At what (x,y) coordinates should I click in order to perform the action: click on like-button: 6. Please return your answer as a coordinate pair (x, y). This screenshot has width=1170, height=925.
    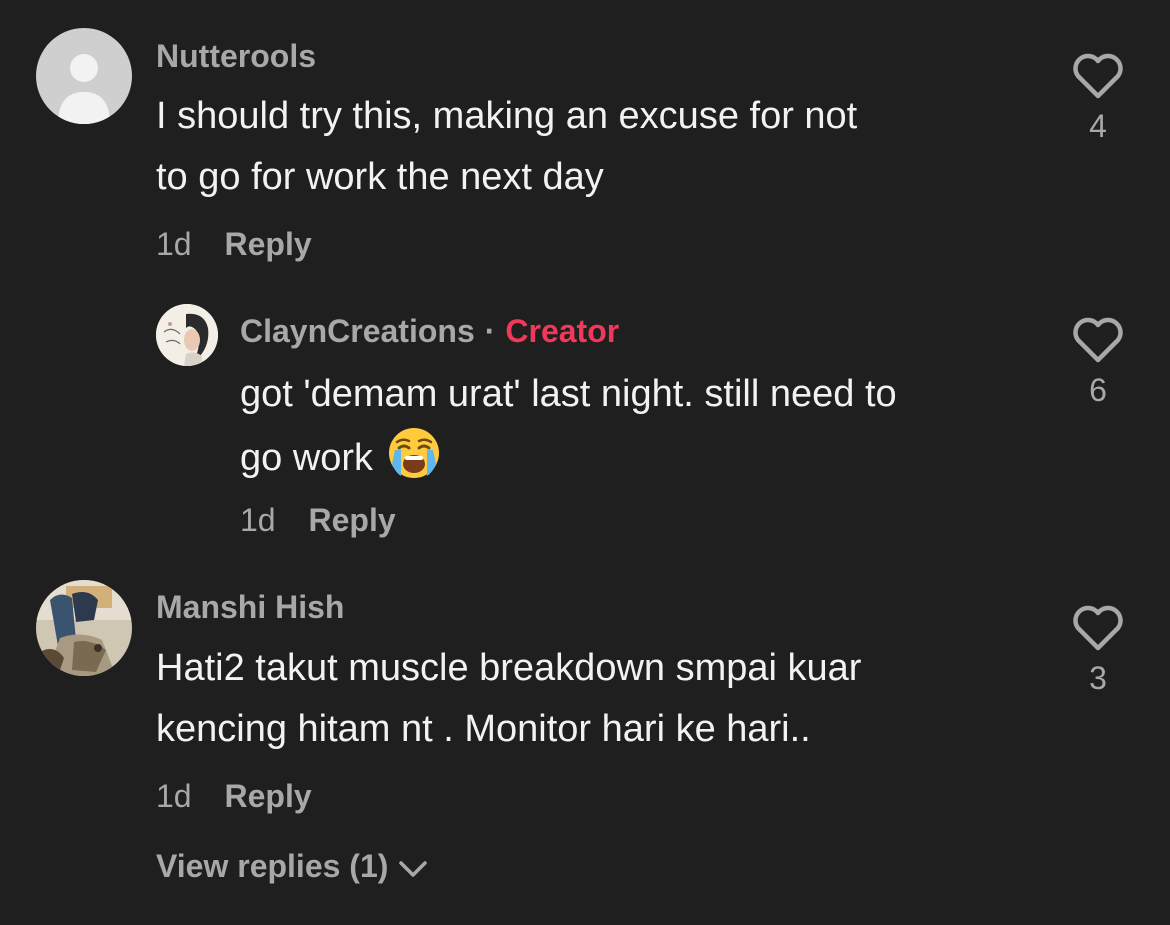
    Looking at the image, I should click on (1098, 362).